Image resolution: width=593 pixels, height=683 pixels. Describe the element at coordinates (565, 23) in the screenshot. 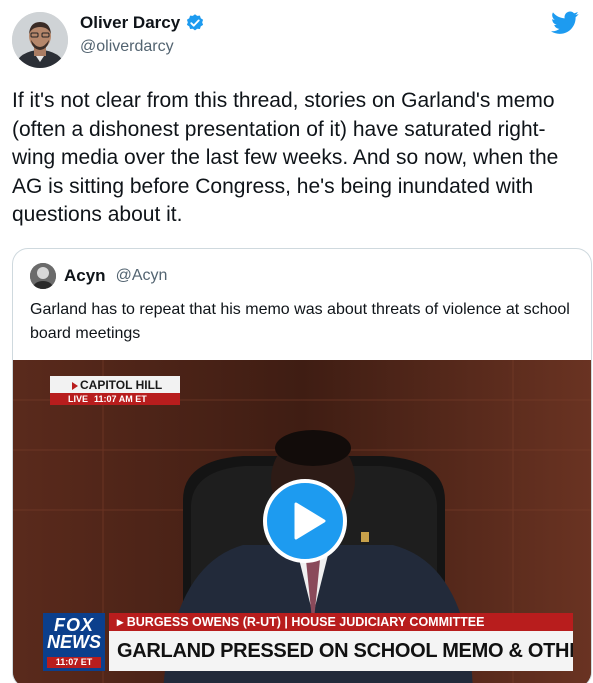

I see `twitter-bird-icon` at that location.